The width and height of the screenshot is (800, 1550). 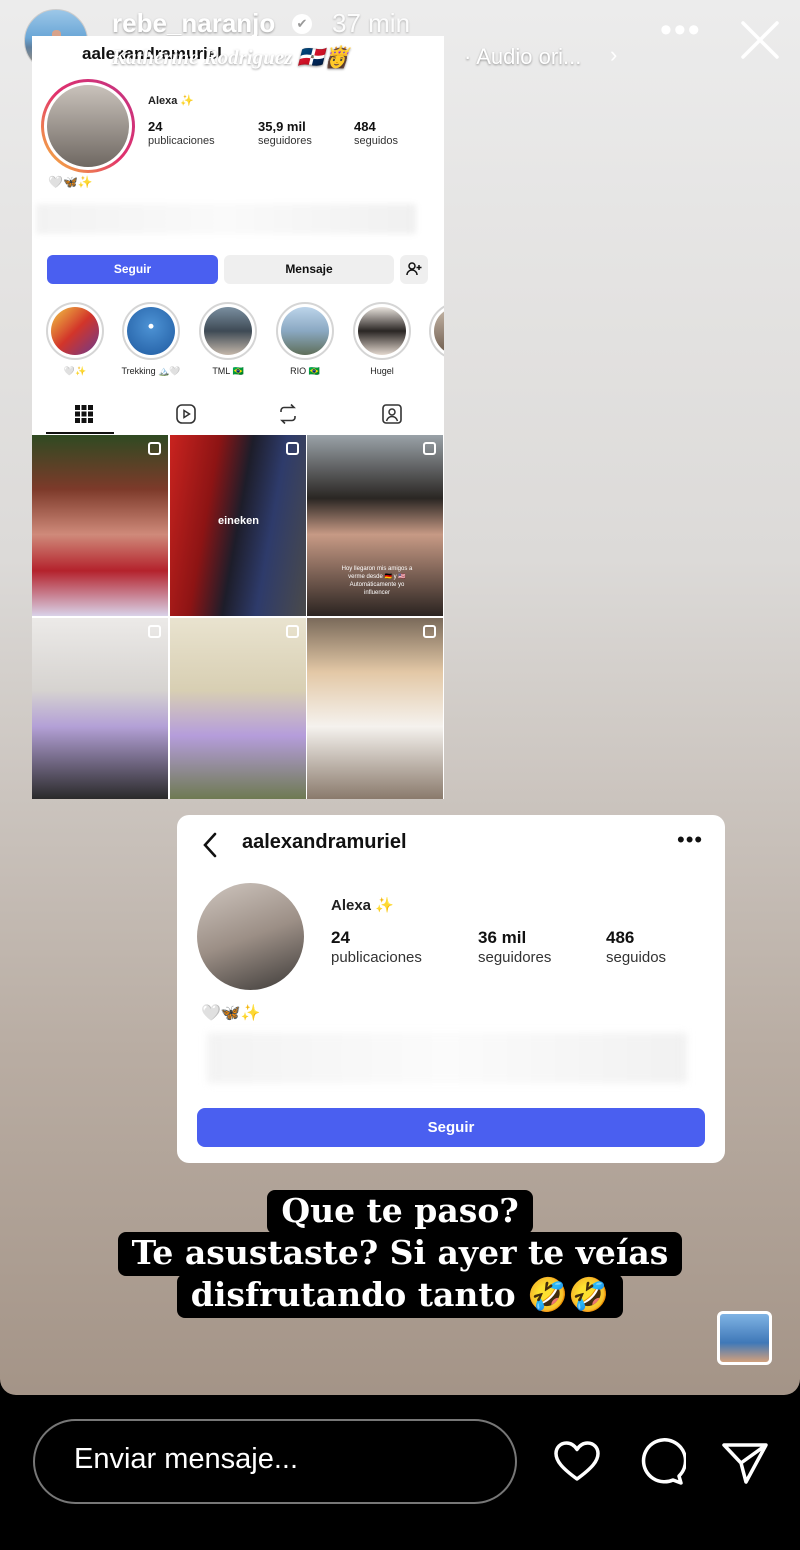 What do you see at coordinates (690, 839) in the screenshot?
I see `more-icon: •••` at bounding box center [690, 839].